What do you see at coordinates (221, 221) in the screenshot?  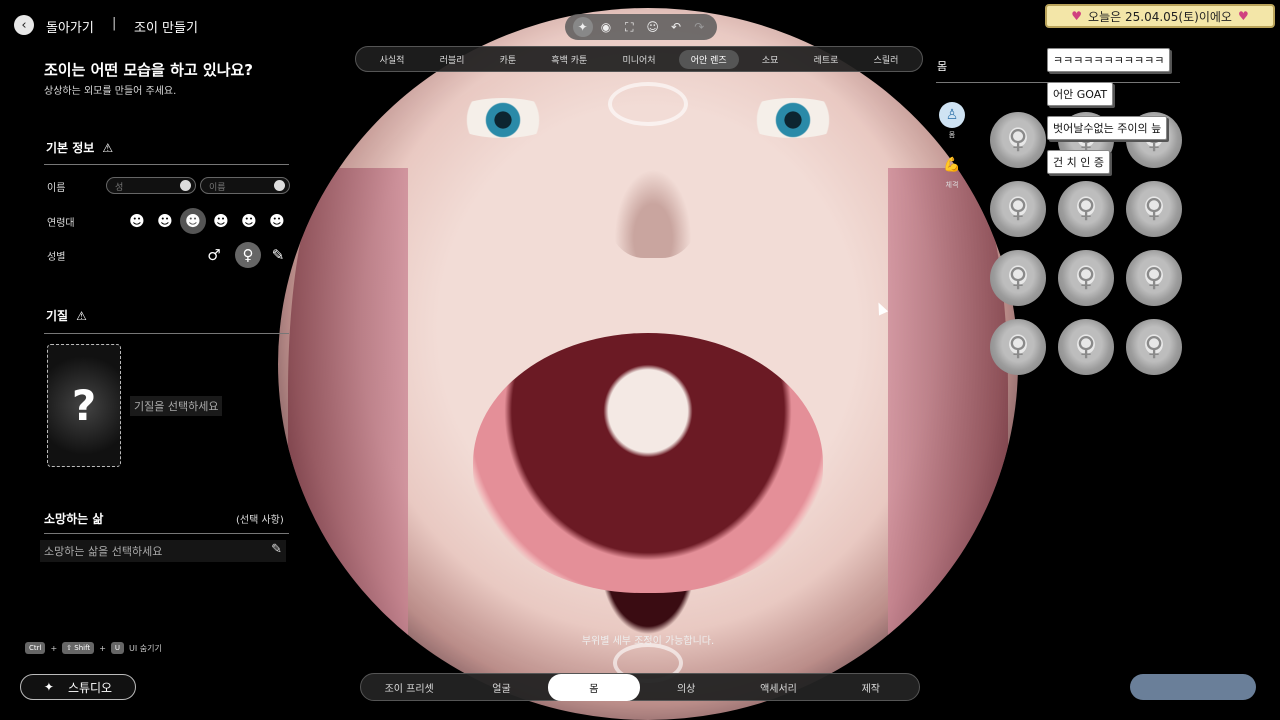 I see `age-adult-icon: ☻` at bounding box center [221, 221].